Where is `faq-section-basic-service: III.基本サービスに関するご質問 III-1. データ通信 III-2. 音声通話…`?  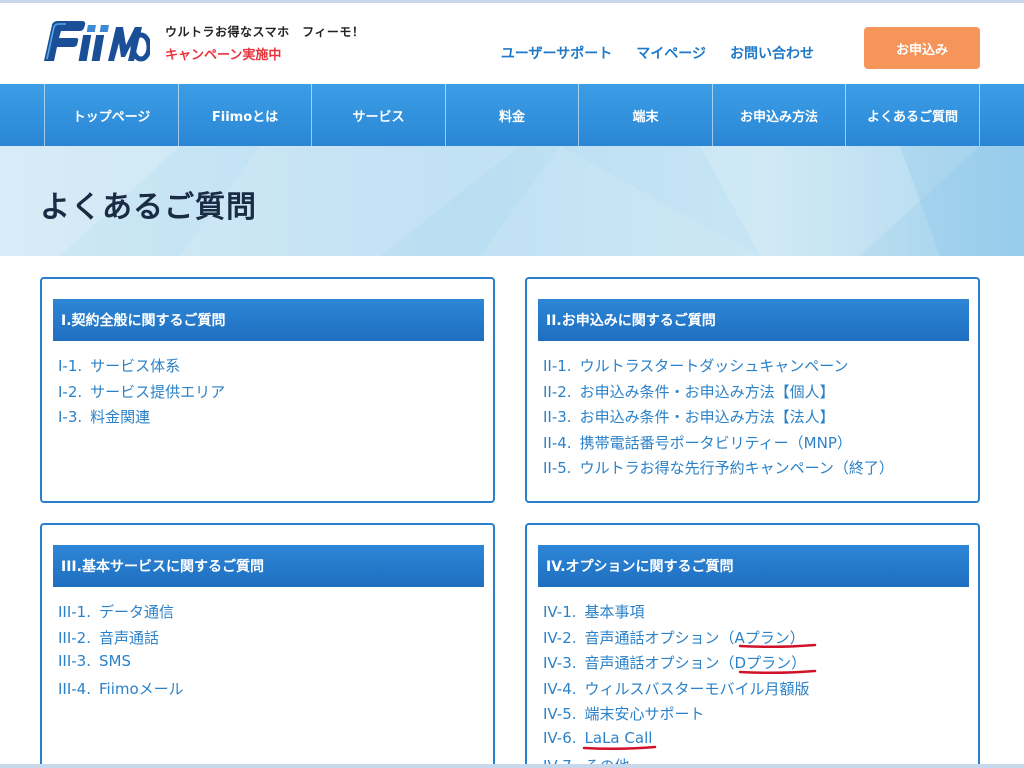 faq-section-basic-service: III.基本サービスに関するご質問 III-1. データ通信 III-2. 音声通話… is located at coordinates (267, 645).